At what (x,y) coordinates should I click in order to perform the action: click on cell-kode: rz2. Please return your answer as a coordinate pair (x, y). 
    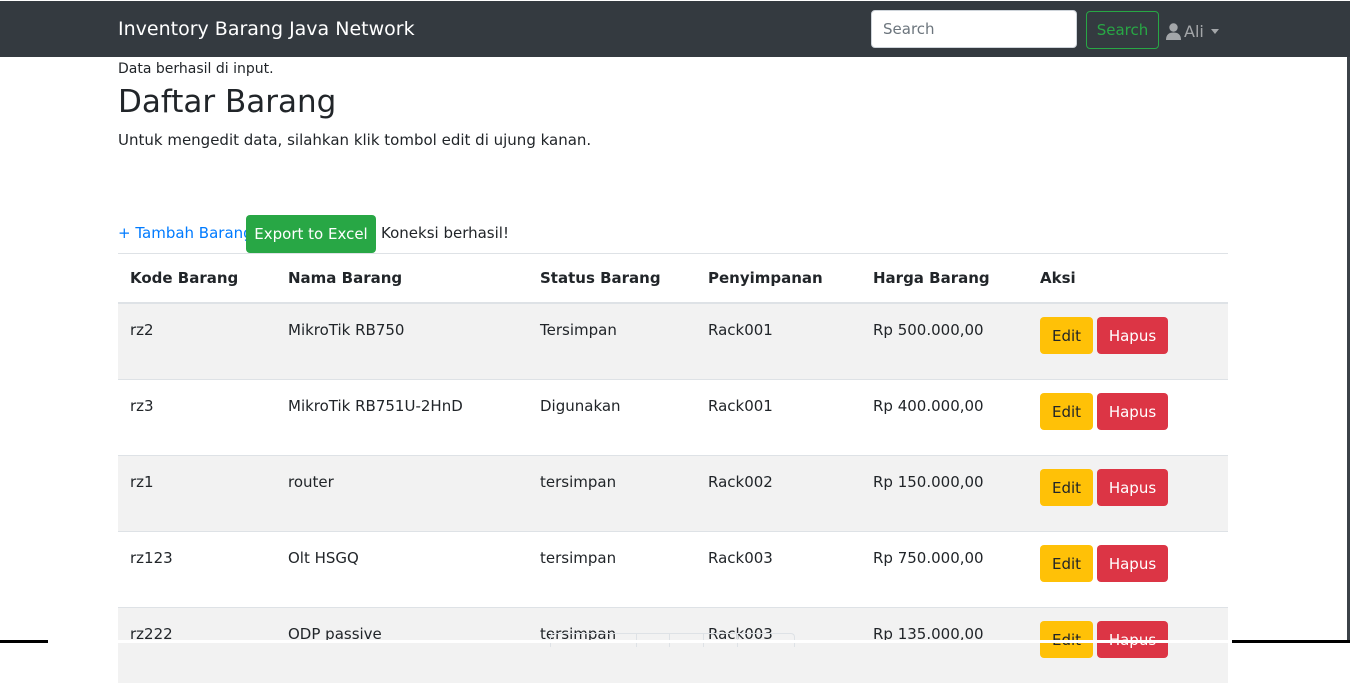
    Looking at the image, I should click on (203, 321).